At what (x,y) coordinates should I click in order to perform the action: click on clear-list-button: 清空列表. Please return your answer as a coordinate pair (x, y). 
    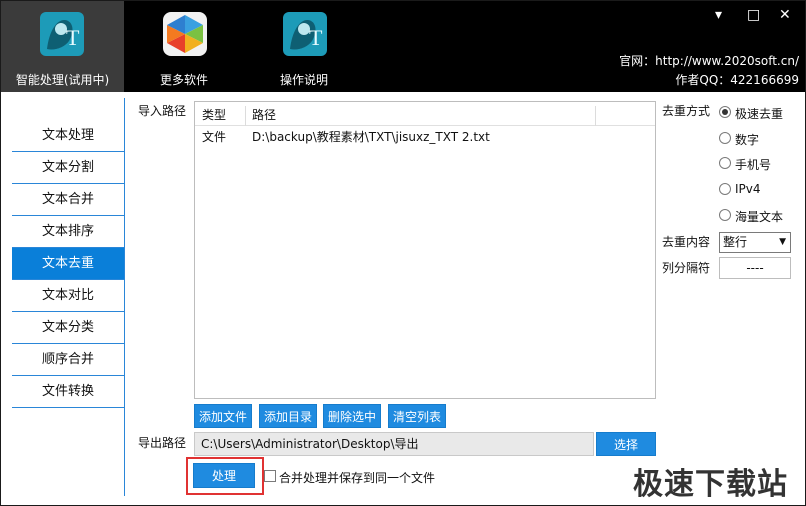
    Looking at the image, I should click on (417, 416).